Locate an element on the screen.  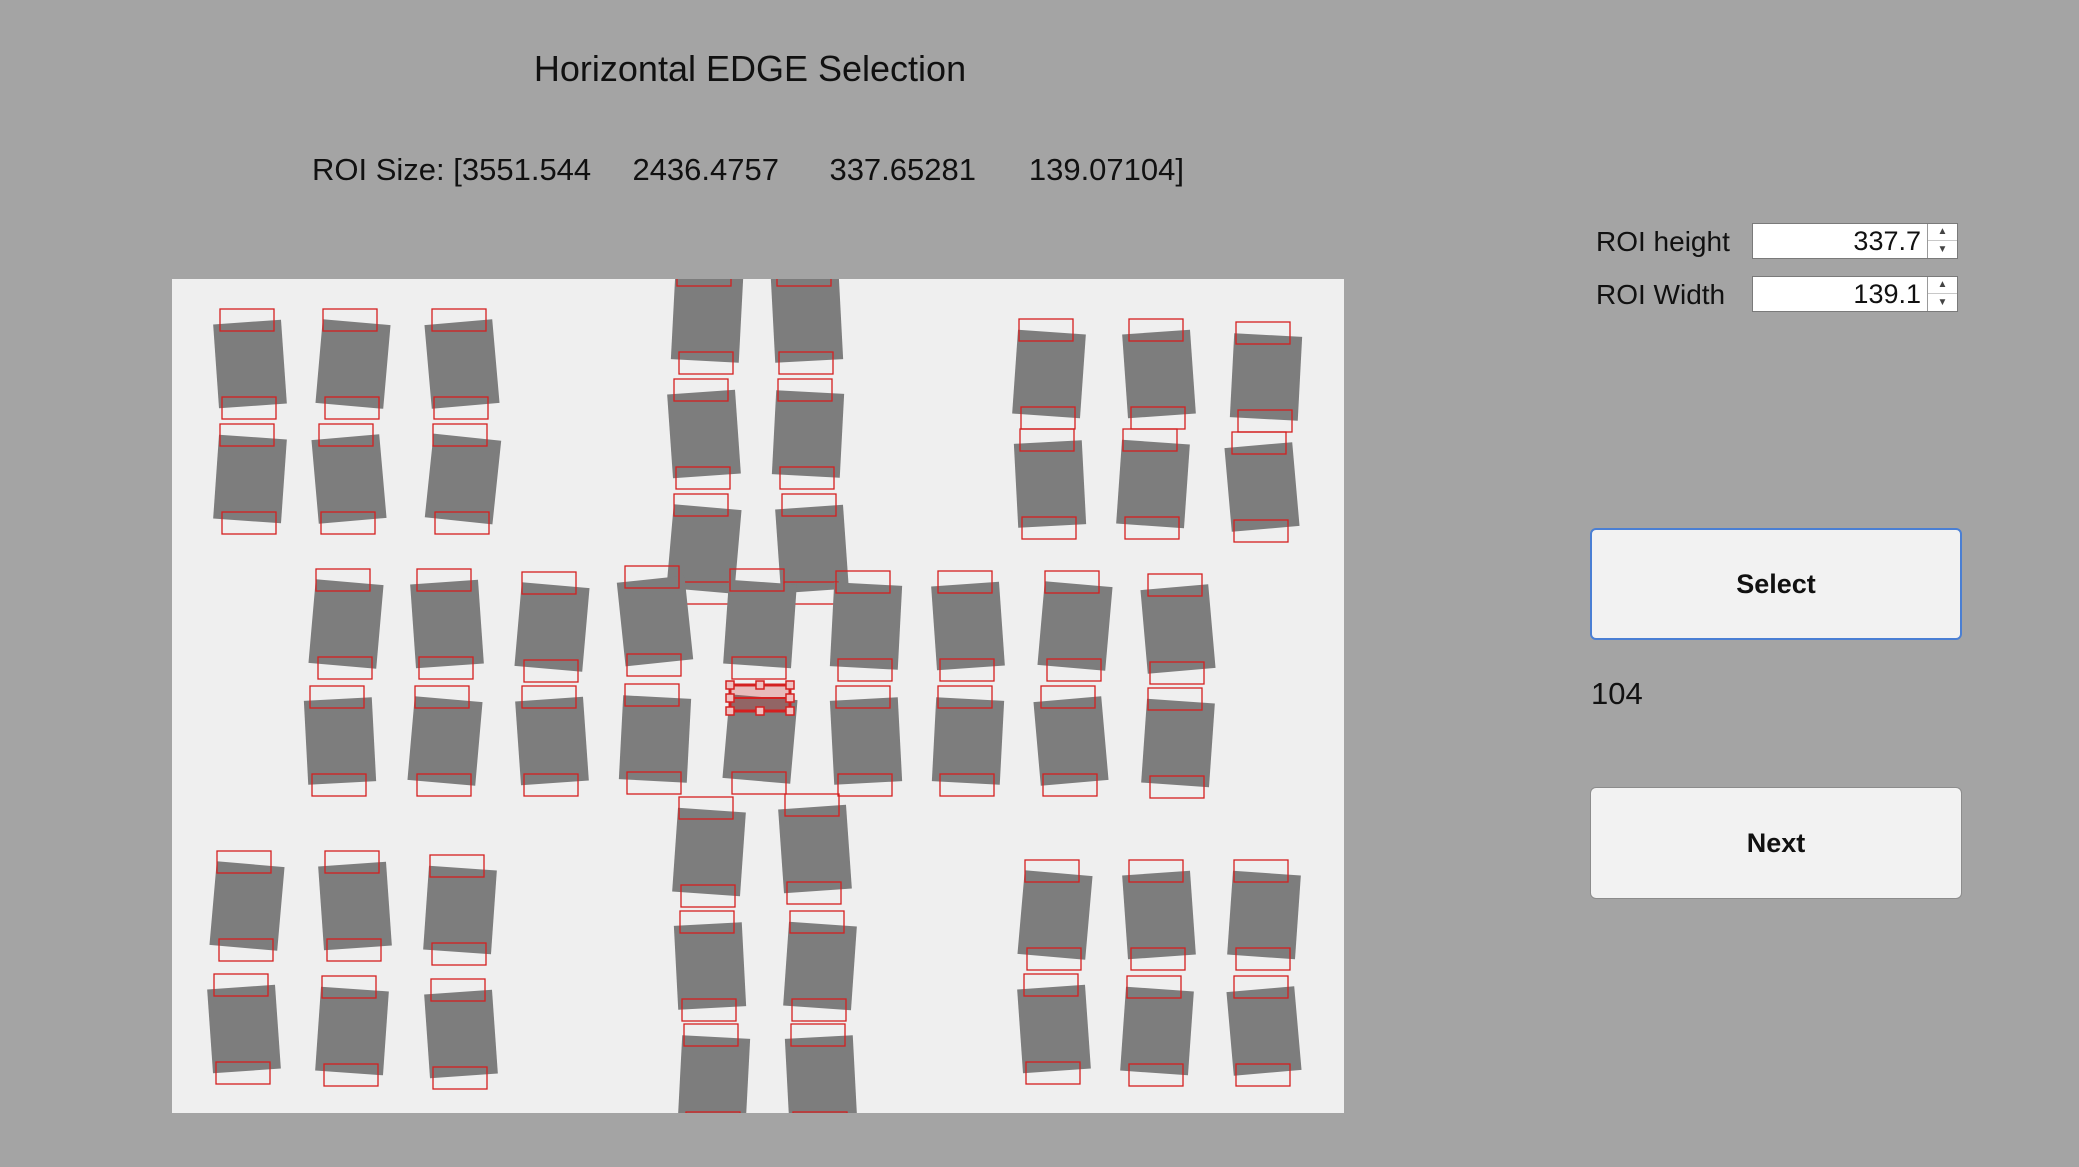
roi-height-input is located at coordinates (1839, 241).